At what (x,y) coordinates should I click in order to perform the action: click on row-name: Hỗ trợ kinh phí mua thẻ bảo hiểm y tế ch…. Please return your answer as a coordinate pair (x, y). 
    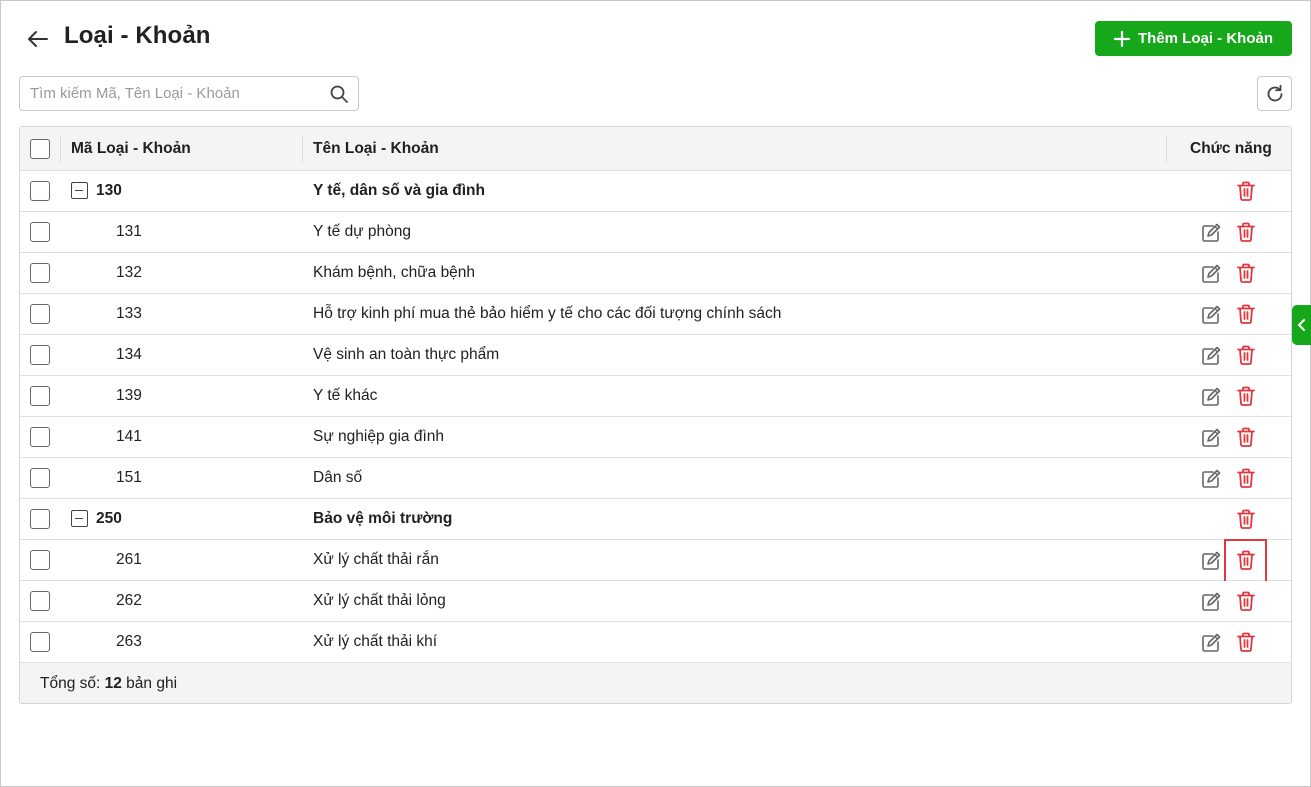
    Looking at the image, I should click on (547, 313).